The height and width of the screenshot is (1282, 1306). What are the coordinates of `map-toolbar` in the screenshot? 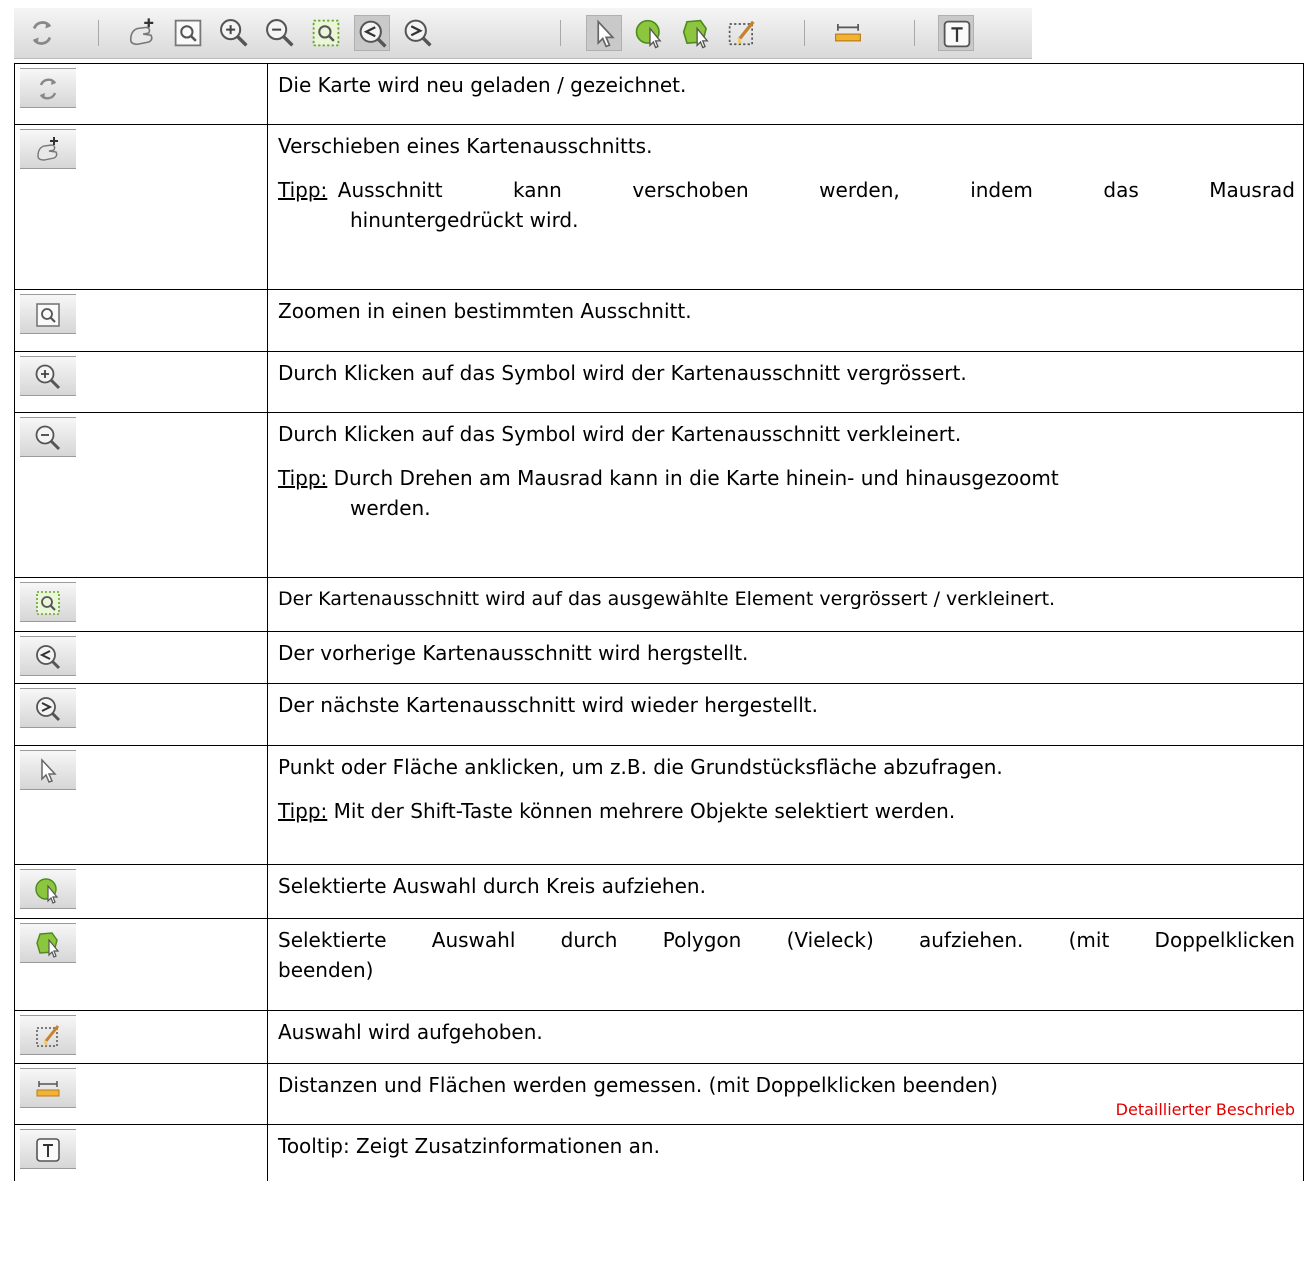 It's located at (523, 33).